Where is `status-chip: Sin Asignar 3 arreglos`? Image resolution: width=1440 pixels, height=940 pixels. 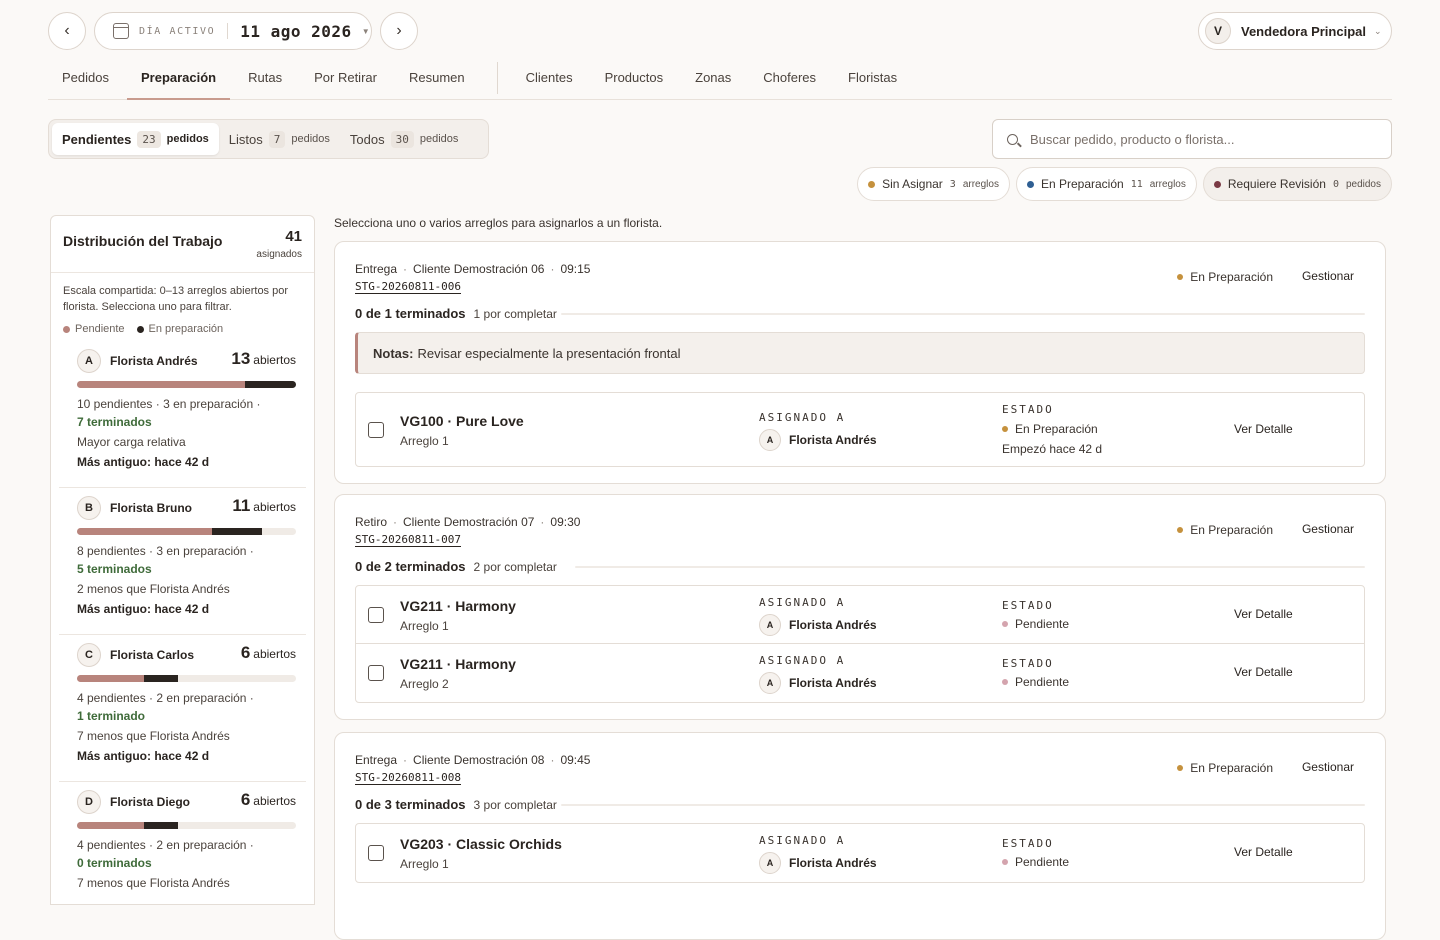 status-chip: Sin Asignar 3 arreglos is located at coordinates (933, 184).